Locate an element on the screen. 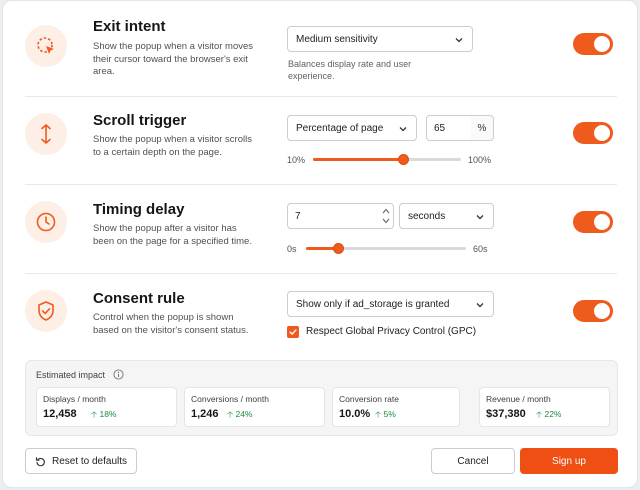 The image size is (640, 490). impact-card-label: Conversions / month is located at coordinates (230, 399).